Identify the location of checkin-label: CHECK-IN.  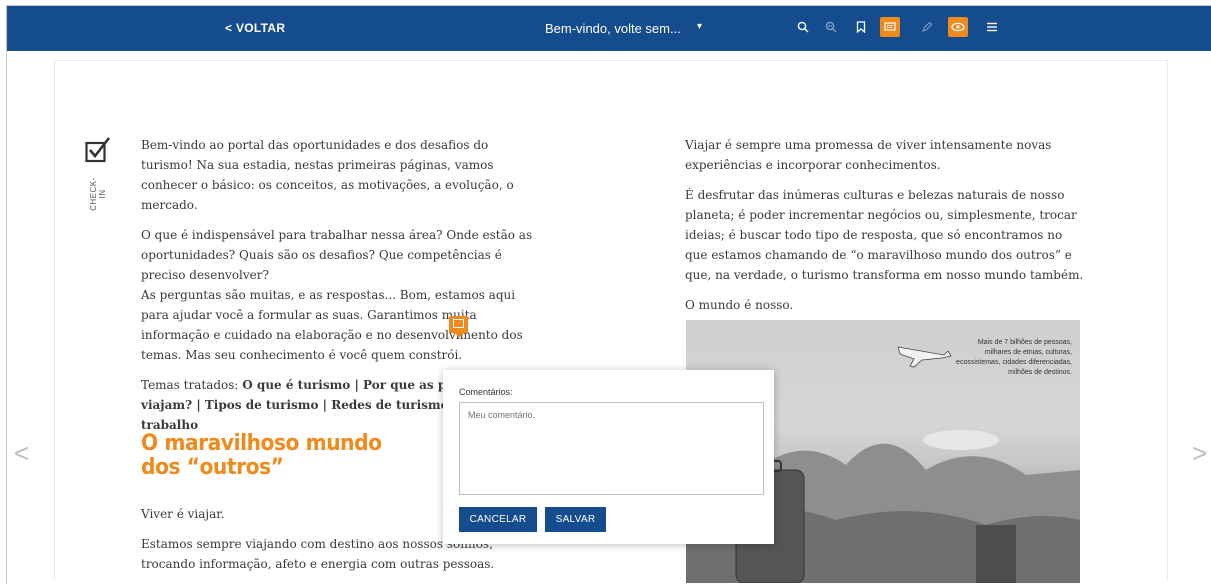
(98, 194).